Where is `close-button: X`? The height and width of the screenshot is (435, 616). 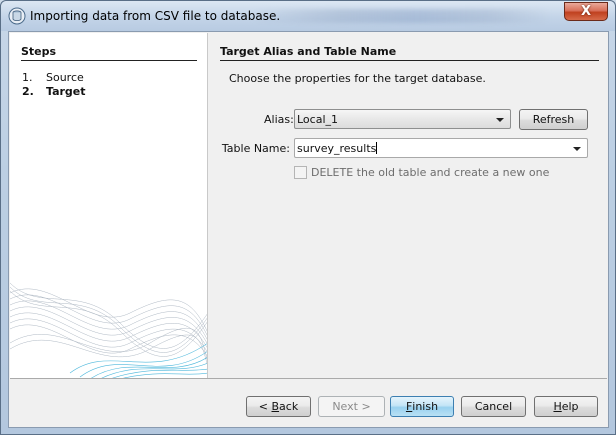 close-button: X is located at coordinates (586, 11).